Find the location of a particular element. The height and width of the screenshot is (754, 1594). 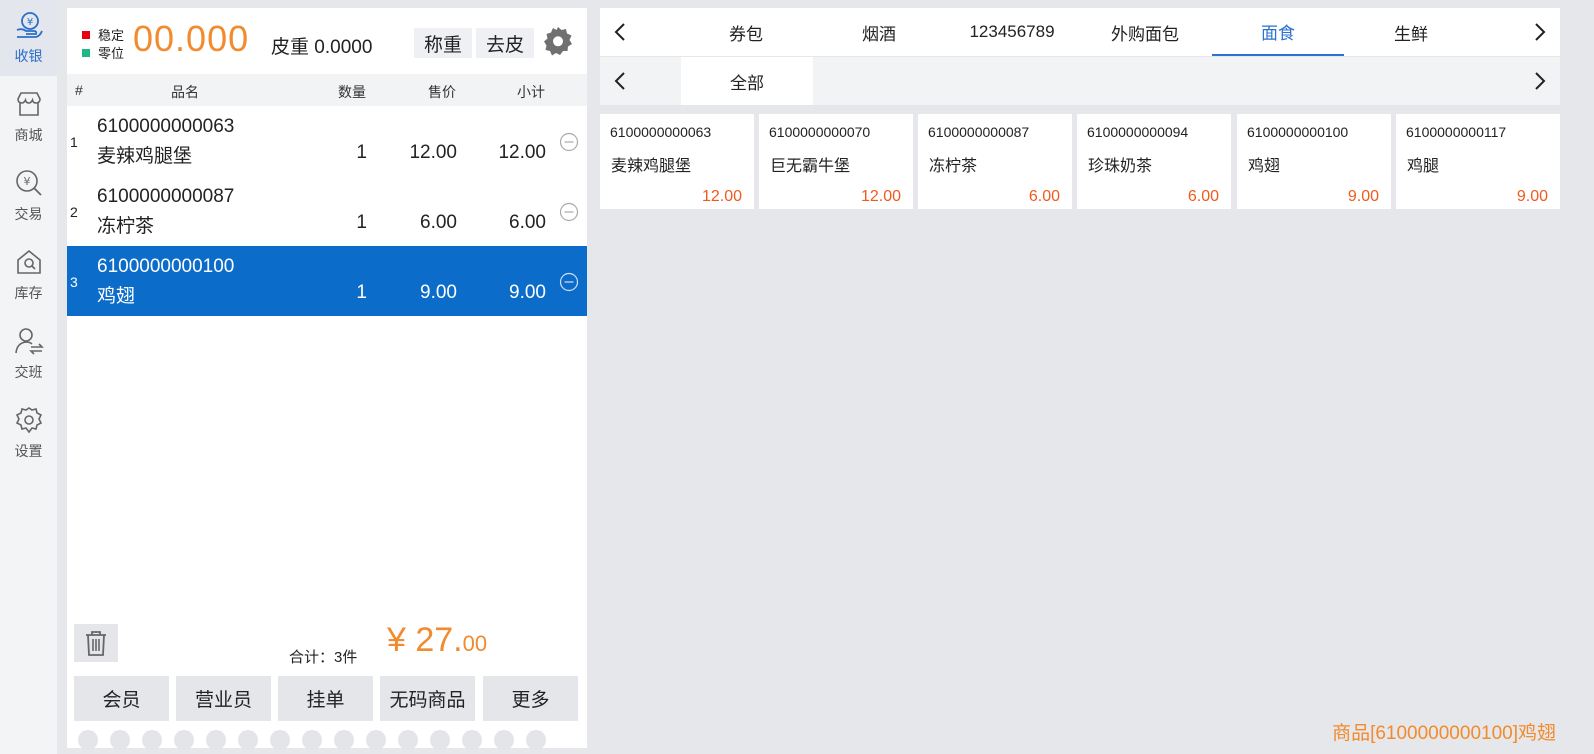

row-price: 12.00 is located at coordinates (433, 152).